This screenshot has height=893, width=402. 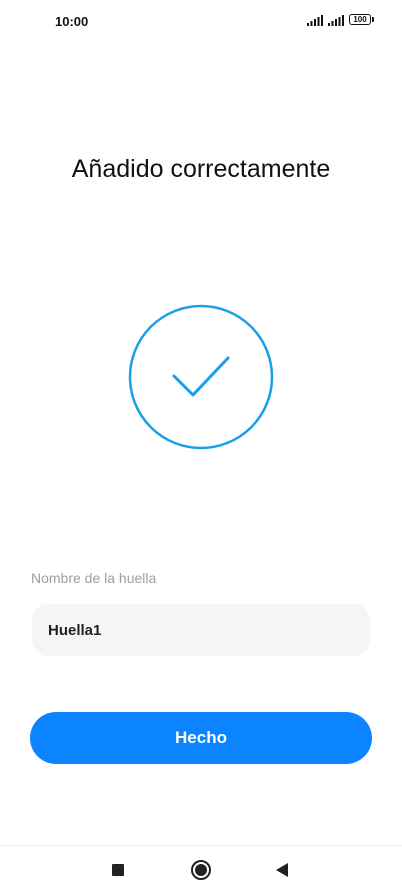 What do you see at coordinates (360, 19) in the screenshot?
I see `battery-icon: 100` at bounding box center [360, 19].